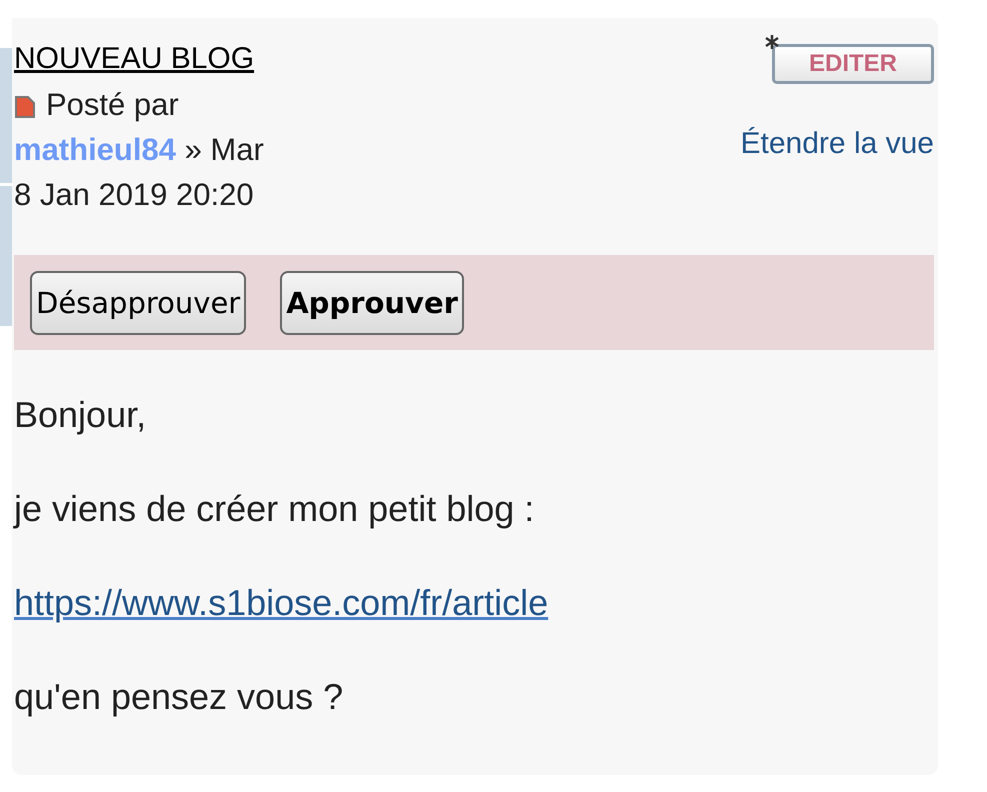 The image size is (987, 792). I want to click on blog-link: https://www.s1biose.com/fr/article, so click(281, 602).